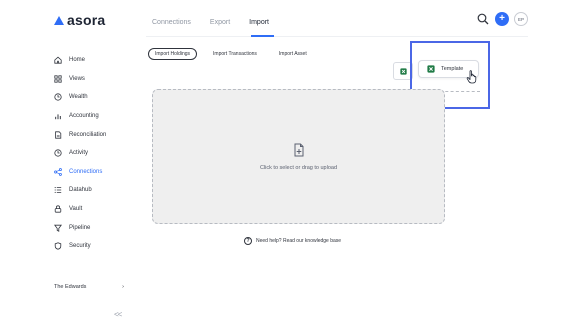 This screenshot has width=574, height=323. Describe the element at coordinates (299, 241) in the screenshot. I see `help-text: Need help? Read our knowledge base` at that location.